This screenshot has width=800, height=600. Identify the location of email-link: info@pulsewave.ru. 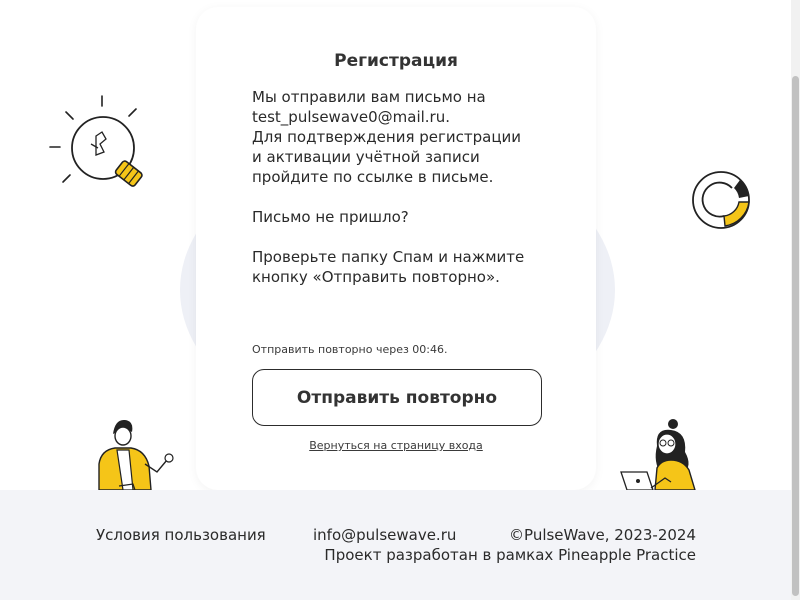
(384, 535).